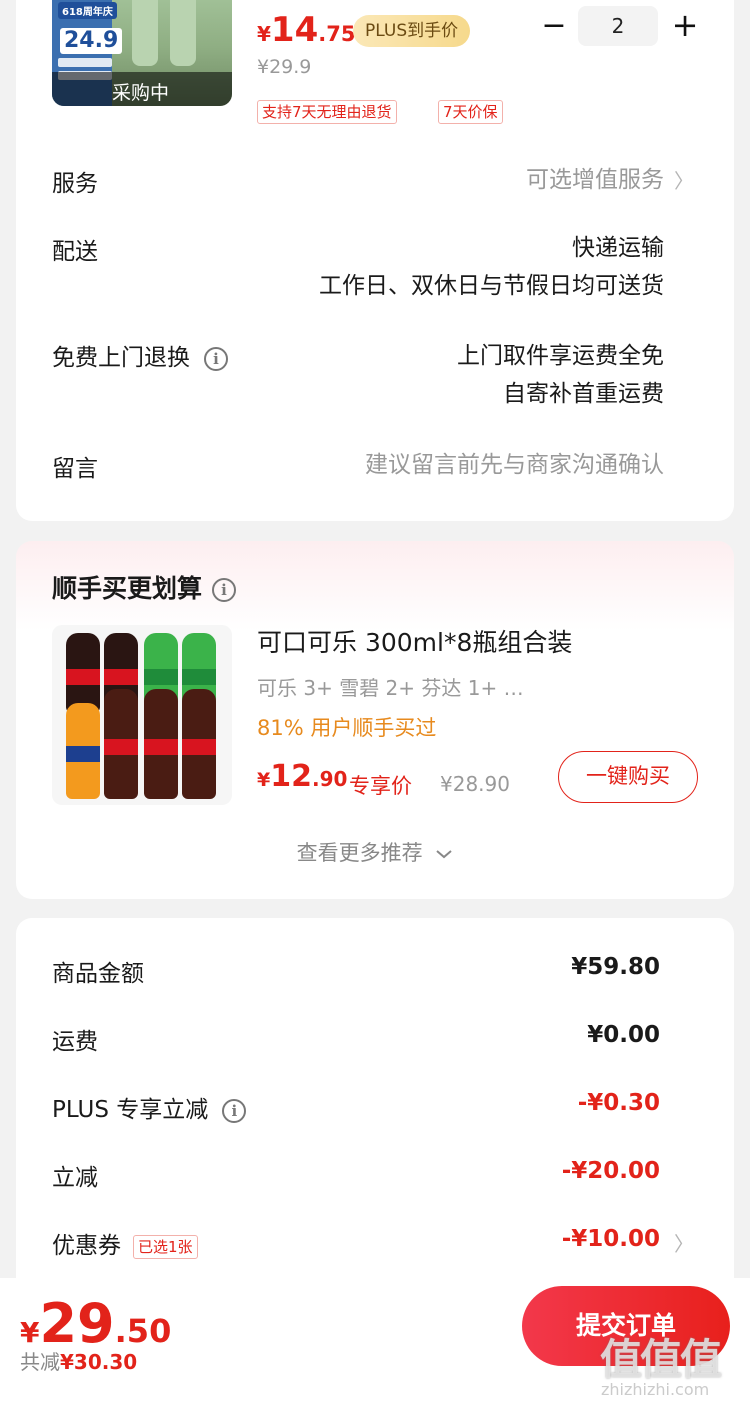 Image resolution: width=750 pixels, height=1407 pixels. I want to click on quantity-input: 2, so click(618, 26).